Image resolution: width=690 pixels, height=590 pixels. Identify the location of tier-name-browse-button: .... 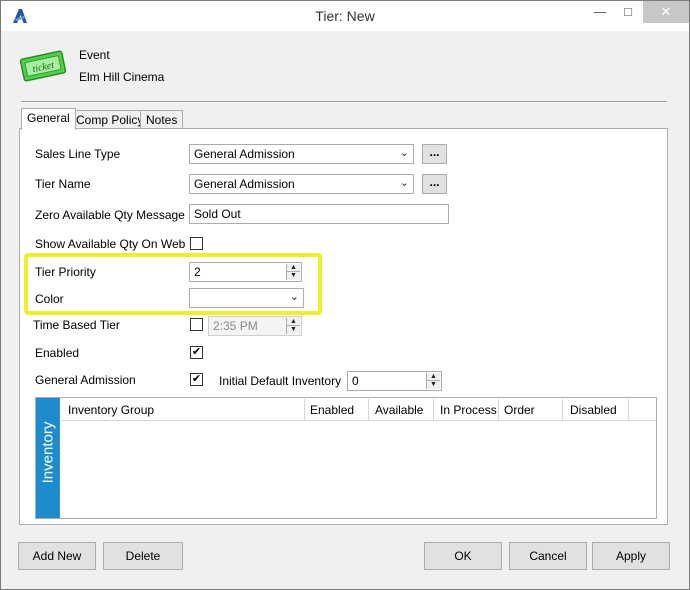
(434, 184).